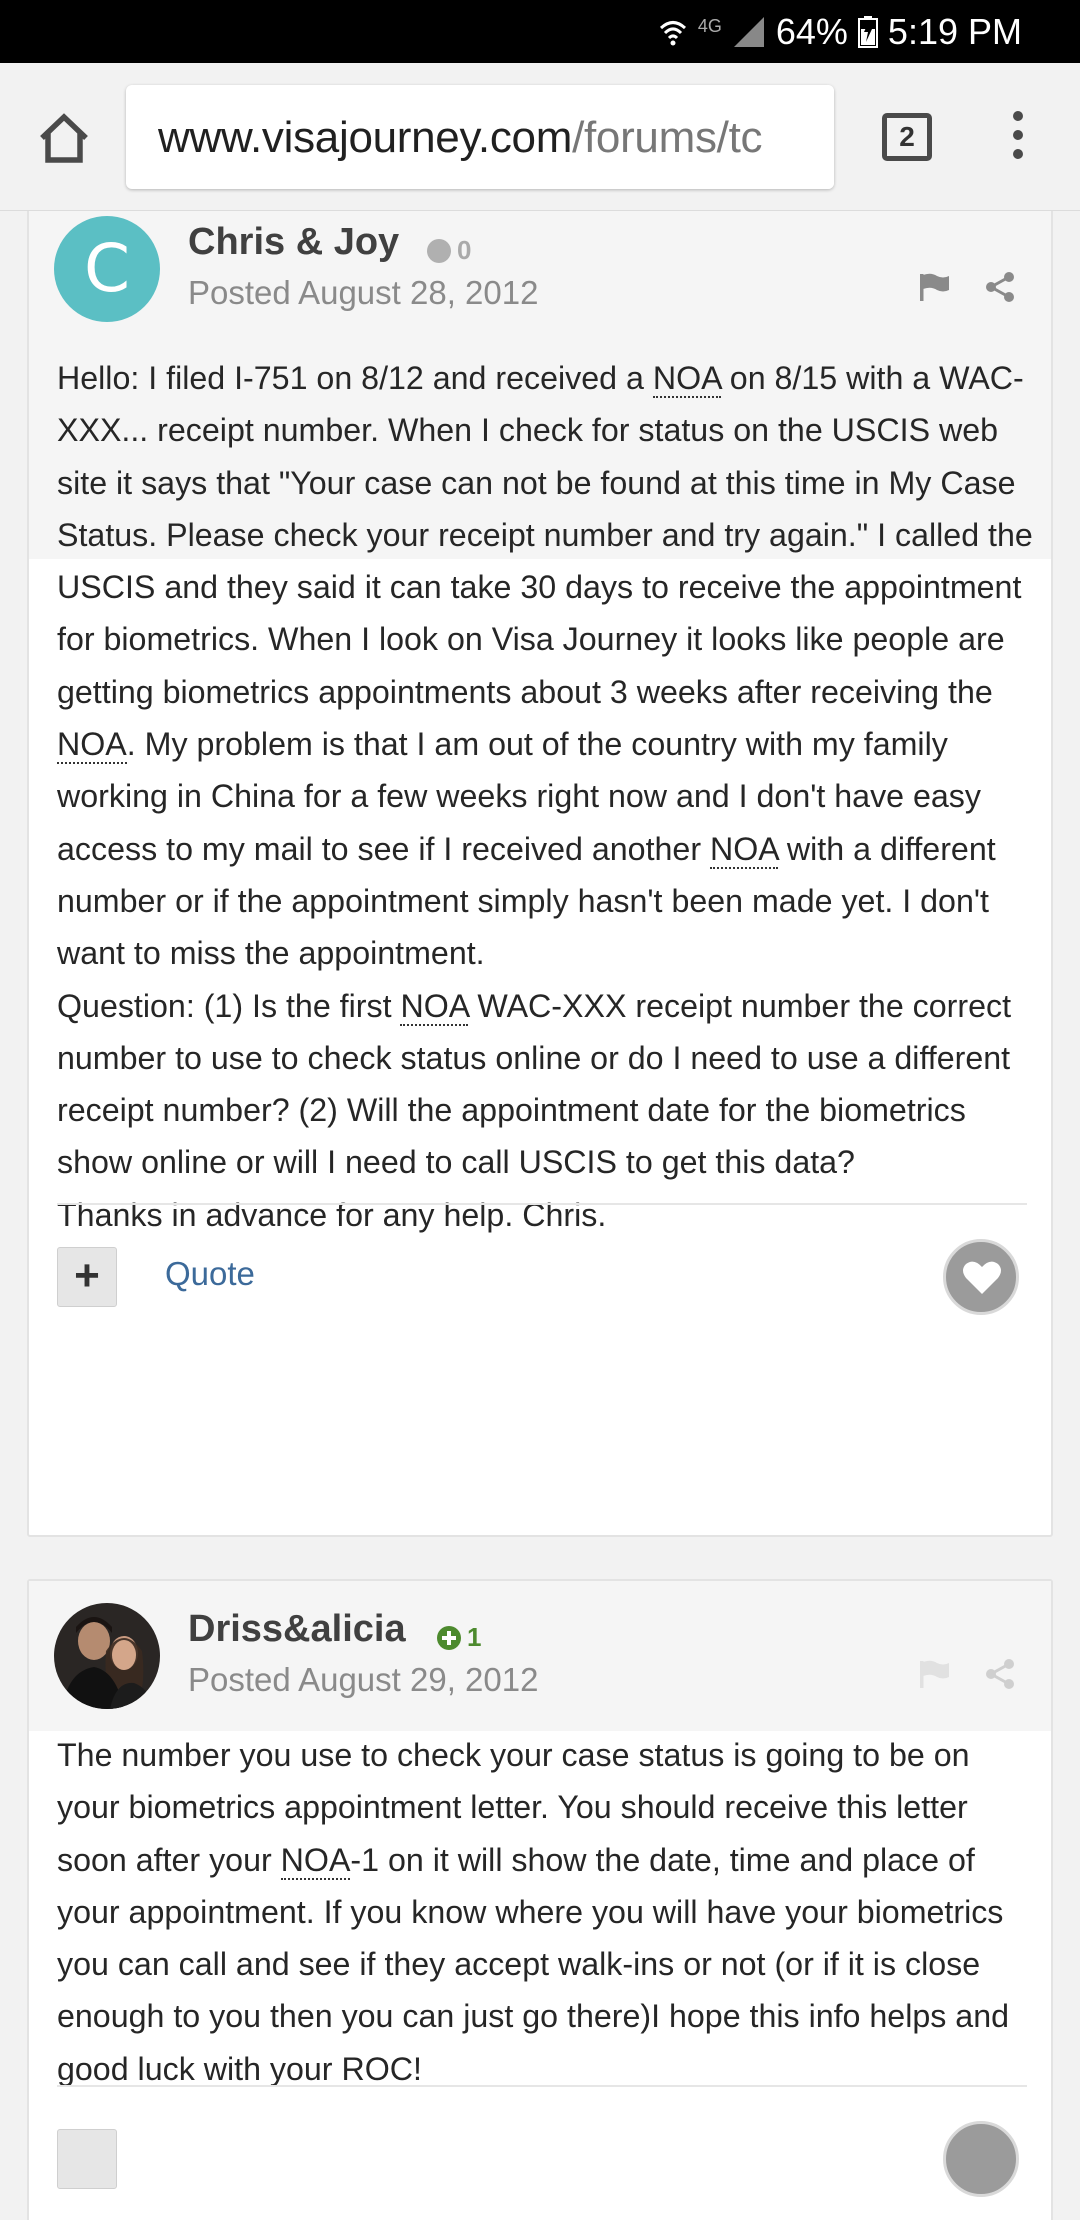 The image size is (1080, 2220). What do you see at coordinates (867, 32) in the screenshot?
I see `battery-icon` at bounding box center [867, 32].